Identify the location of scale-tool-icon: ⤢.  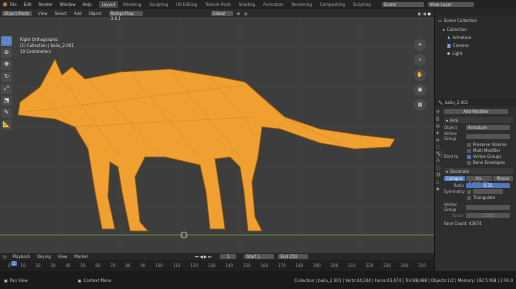
(6, 89).